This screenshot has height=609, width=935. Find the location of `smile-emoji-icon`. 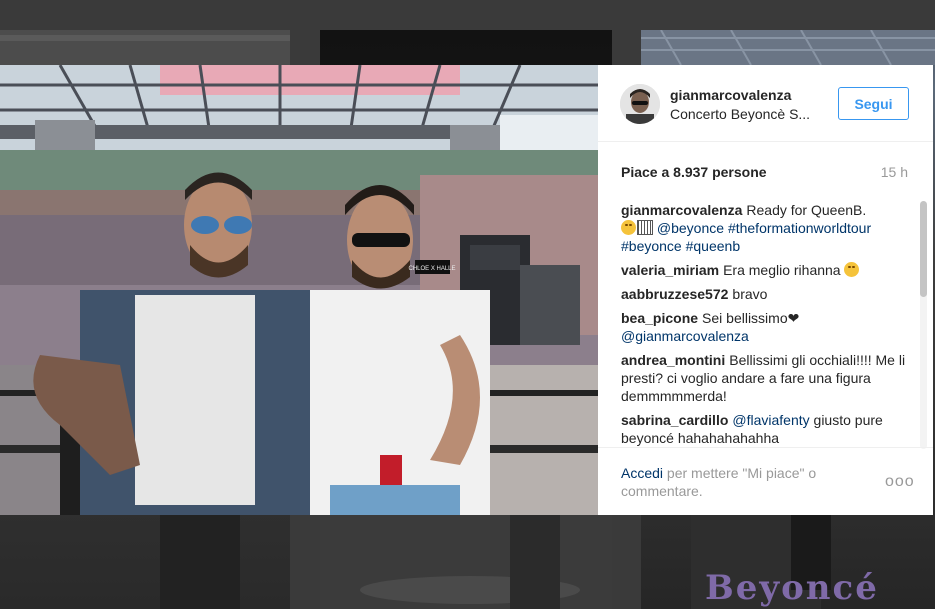

smile-emoji-icon is located at coordinates (852, 269).